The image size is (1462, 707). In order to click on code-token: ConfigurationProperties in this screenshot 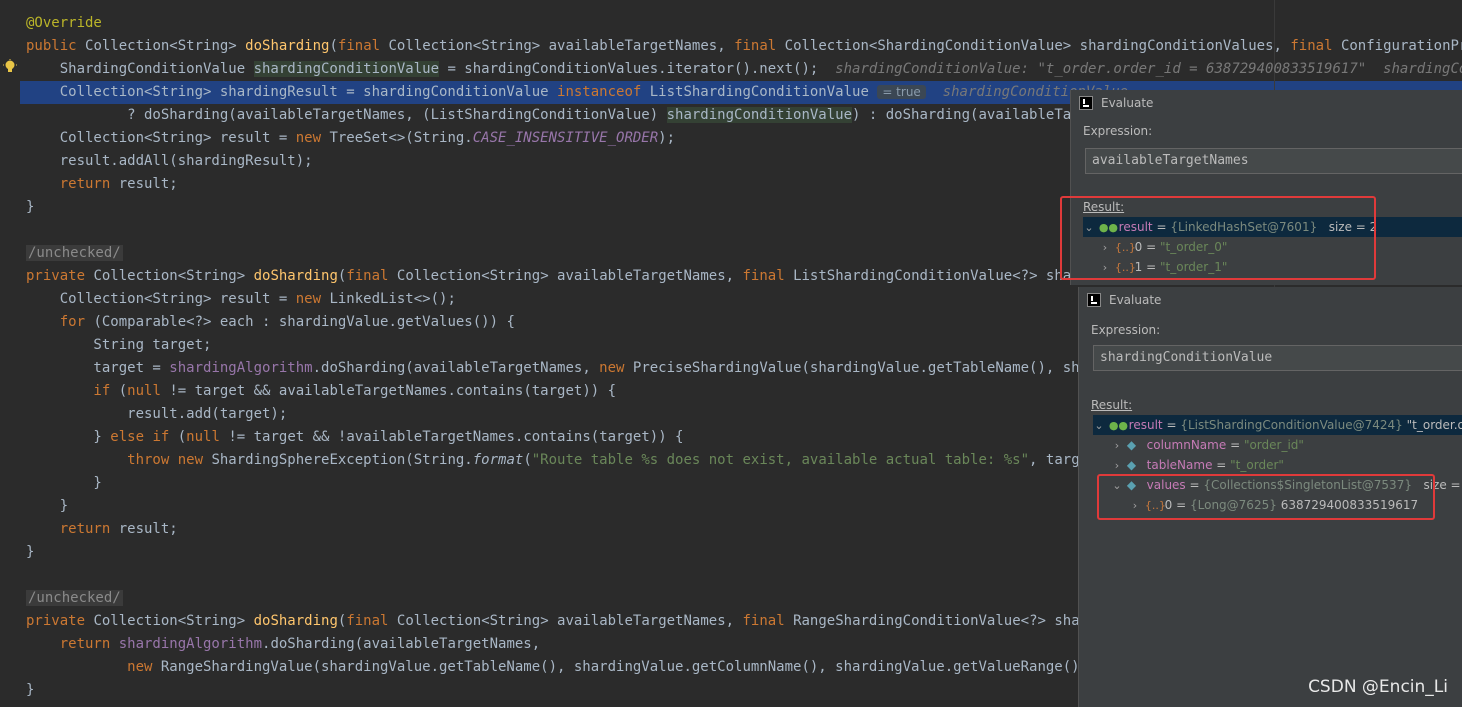, I will do `click(1401, 46)`.